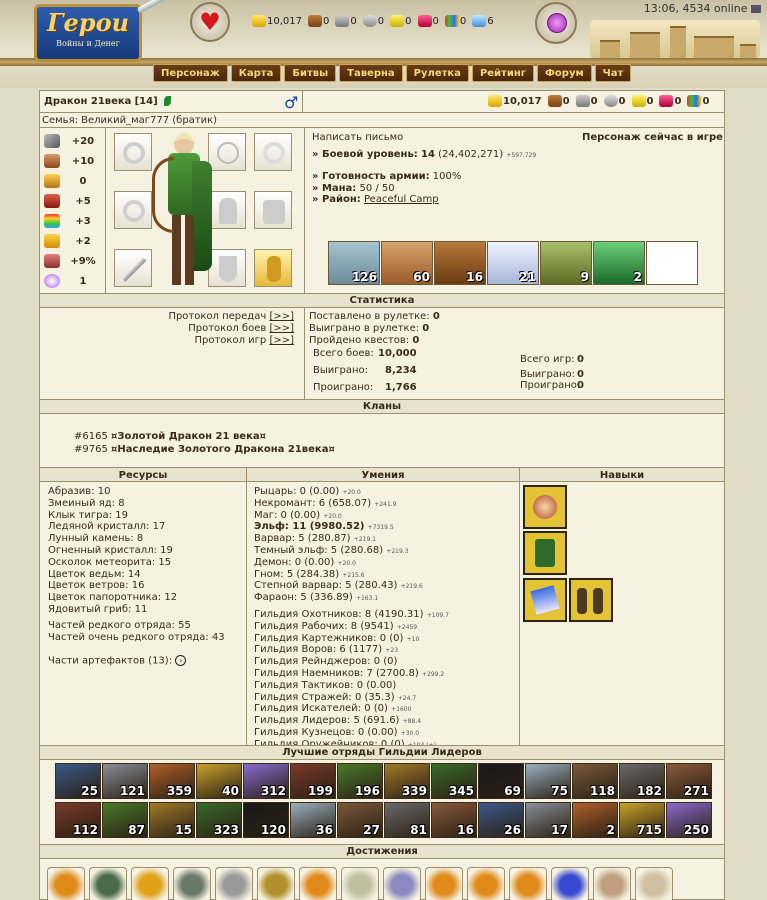 This screenshot has width=767, height=900. What do you see at coordinates (88, 33) in the screenshot?
I see `game-logo: Герои Войны и Денег` at bounding box center [88, 33].